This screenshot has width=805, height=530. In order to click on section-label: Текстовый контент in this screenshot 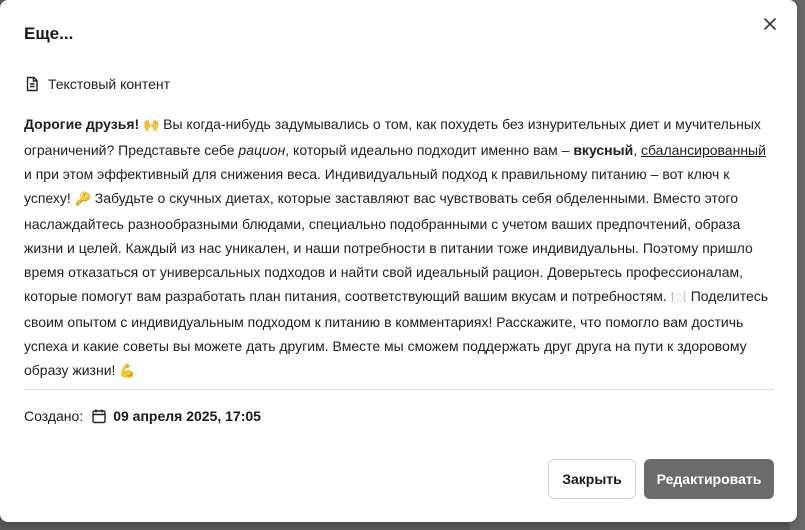, I will do `click(109, 84)`.